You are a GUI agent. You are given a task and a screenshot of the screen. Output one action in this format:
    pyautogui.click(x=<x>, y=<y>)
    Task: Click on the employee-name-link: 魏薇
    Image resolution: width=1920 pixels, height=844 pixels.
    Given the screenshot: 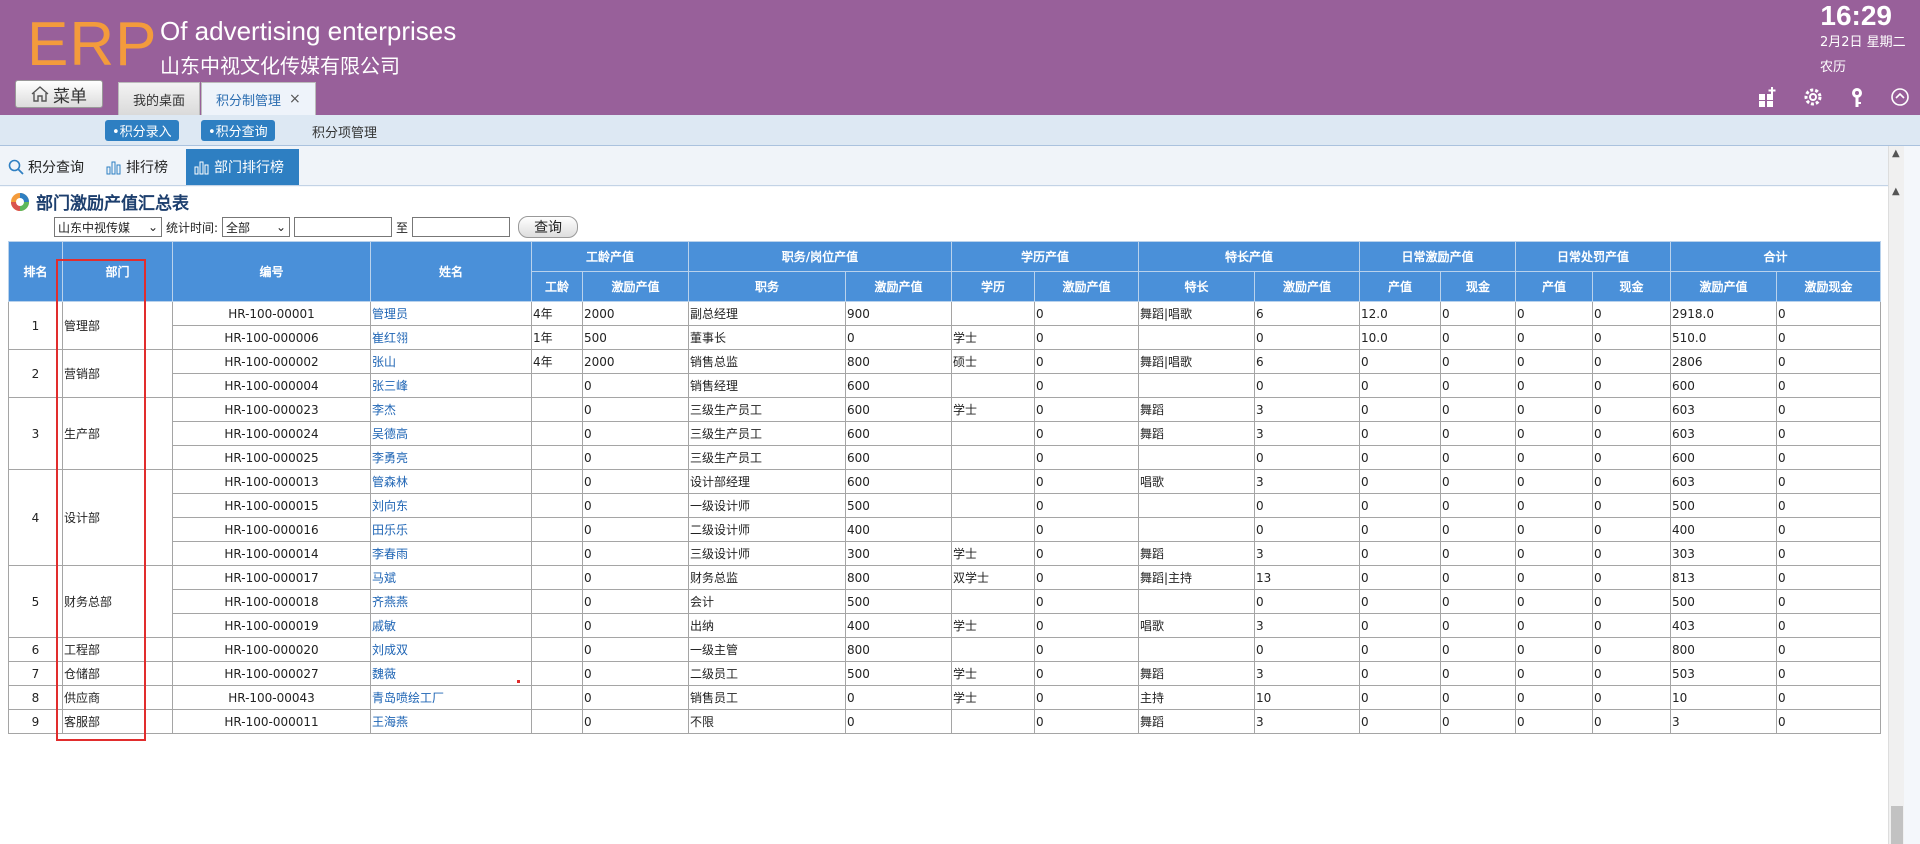 What is the action you would take?
    pyautogui.click(x=451, y=673)
    